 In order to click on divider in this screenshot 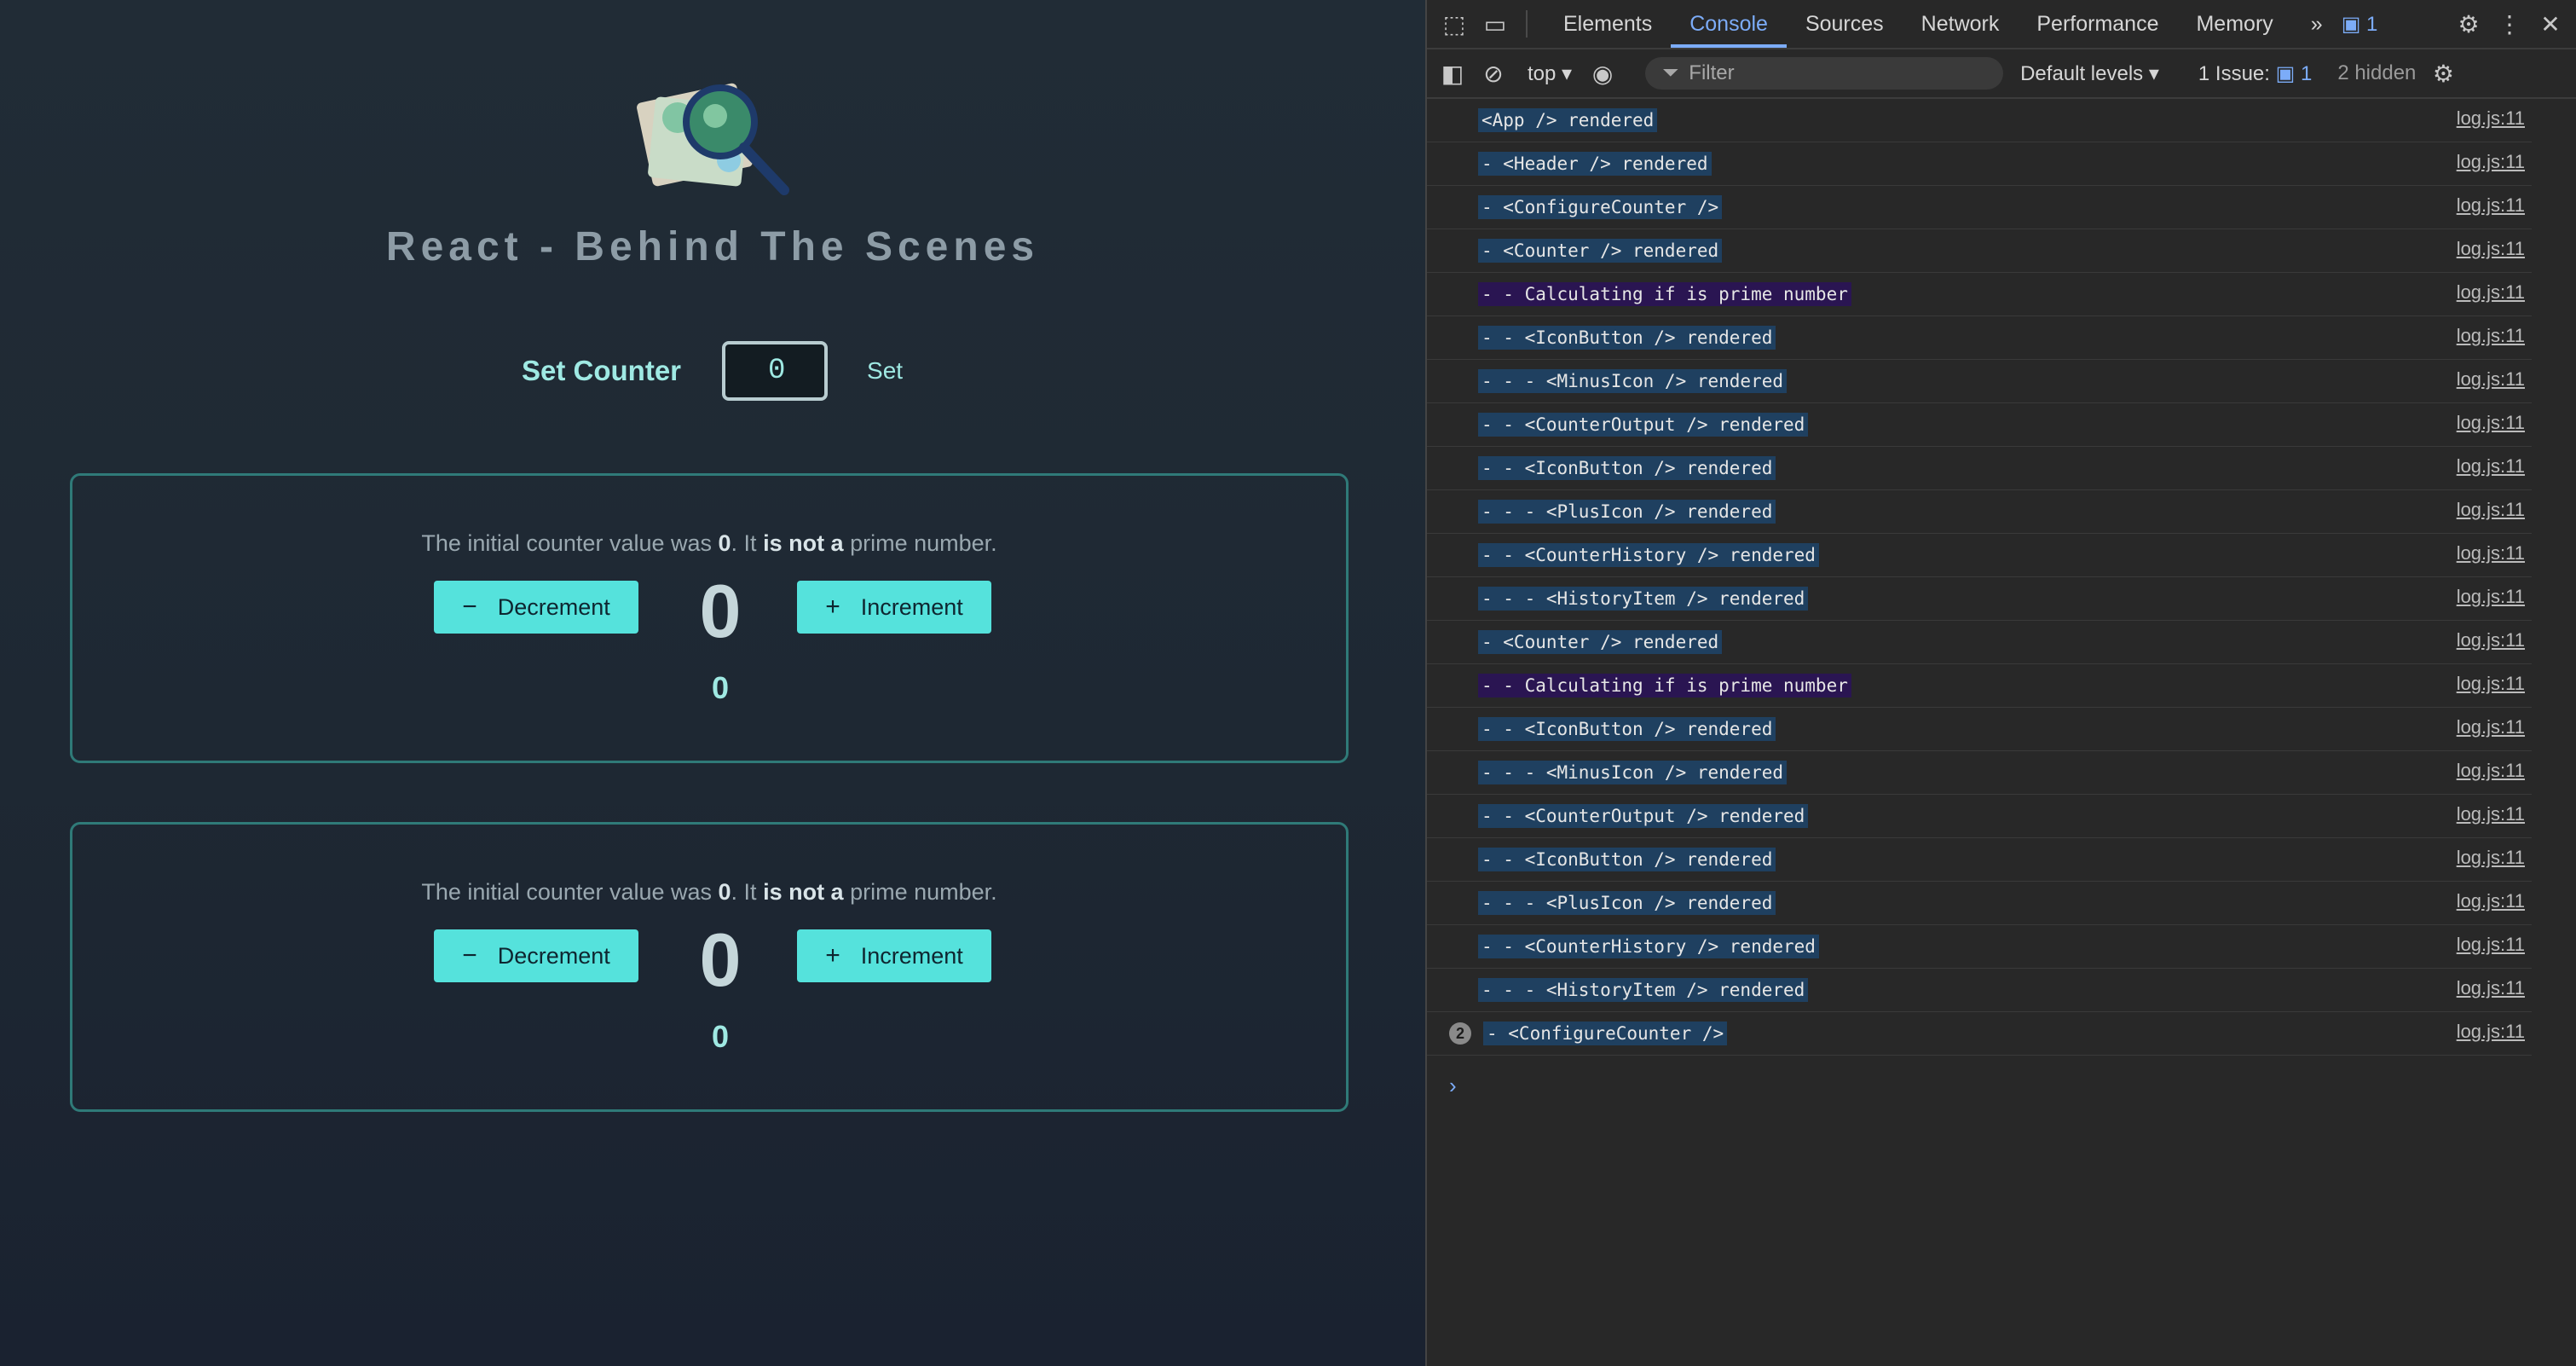, I will do `click(1527, 24)`.